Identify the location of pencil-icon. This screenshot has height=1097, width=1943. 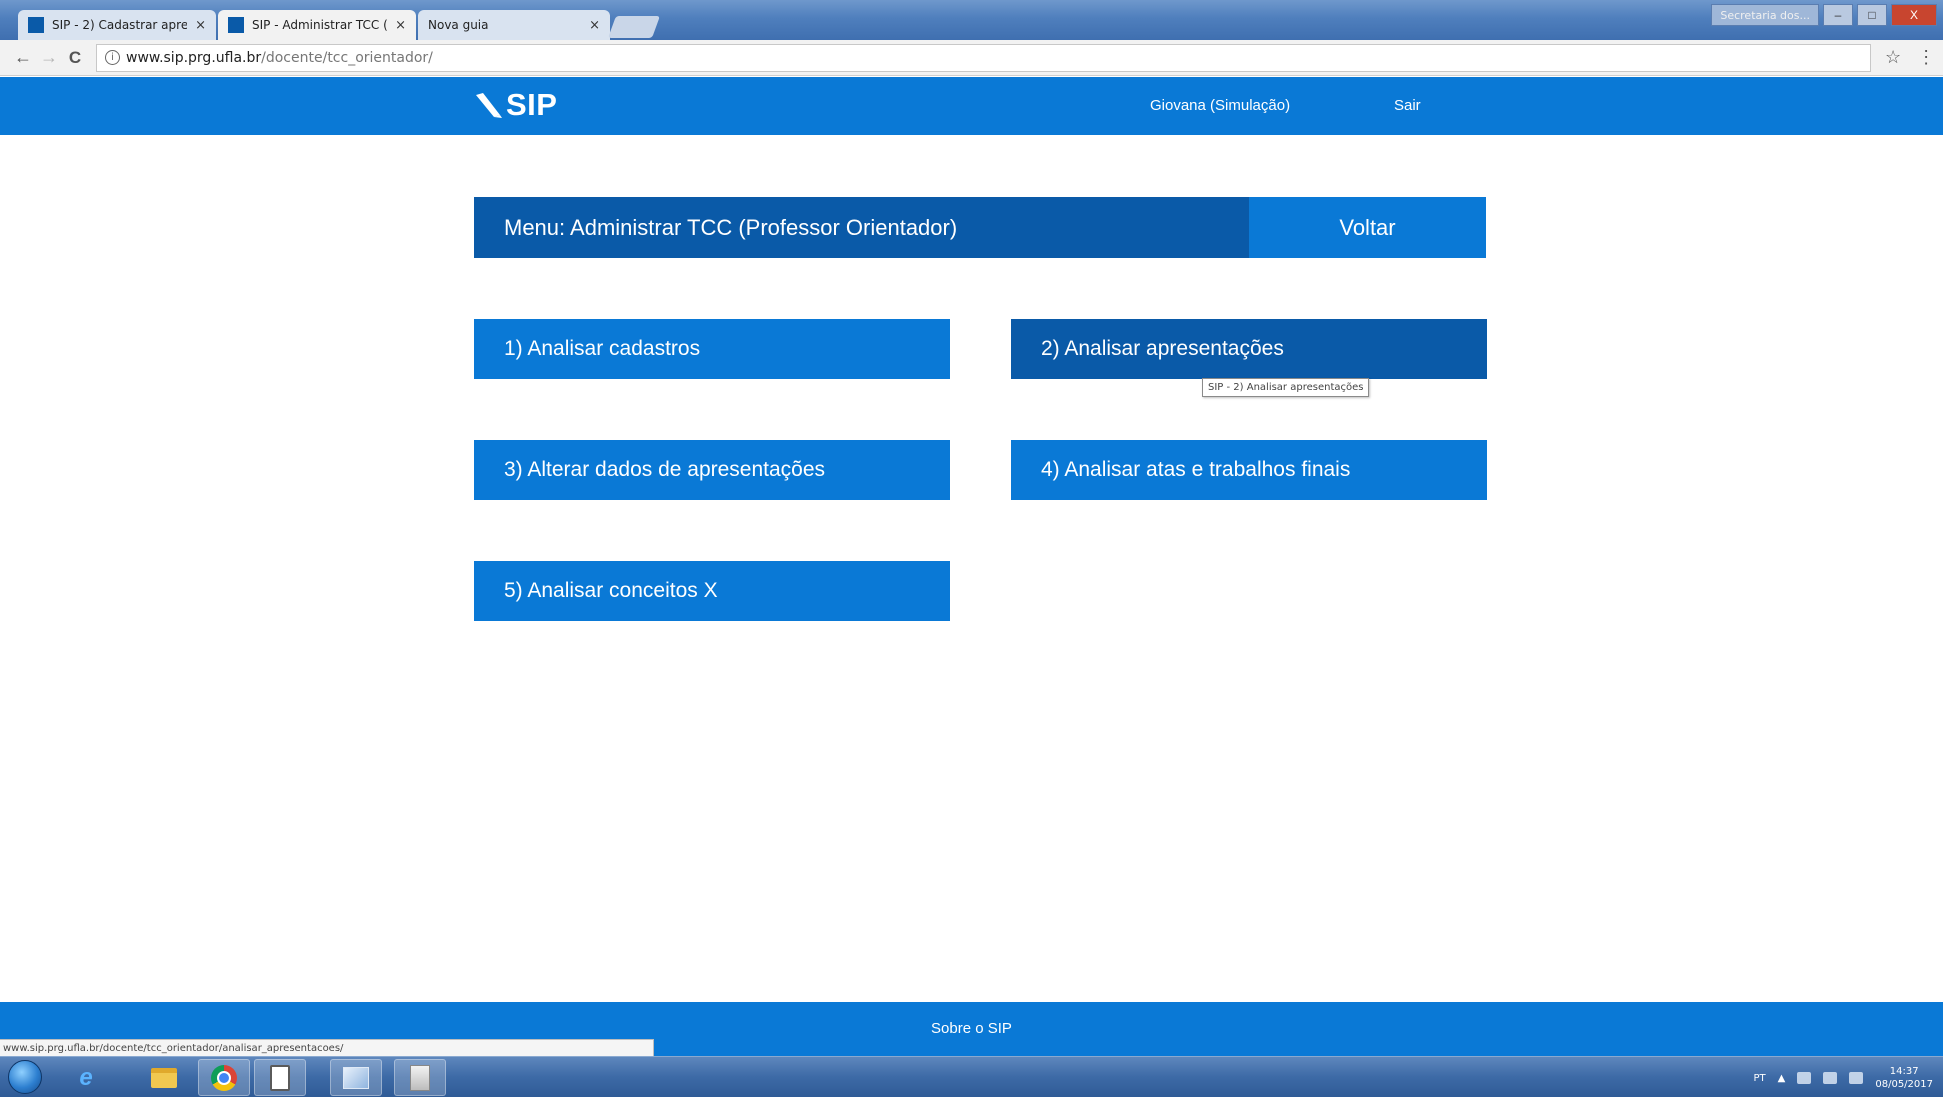
(489, 105).